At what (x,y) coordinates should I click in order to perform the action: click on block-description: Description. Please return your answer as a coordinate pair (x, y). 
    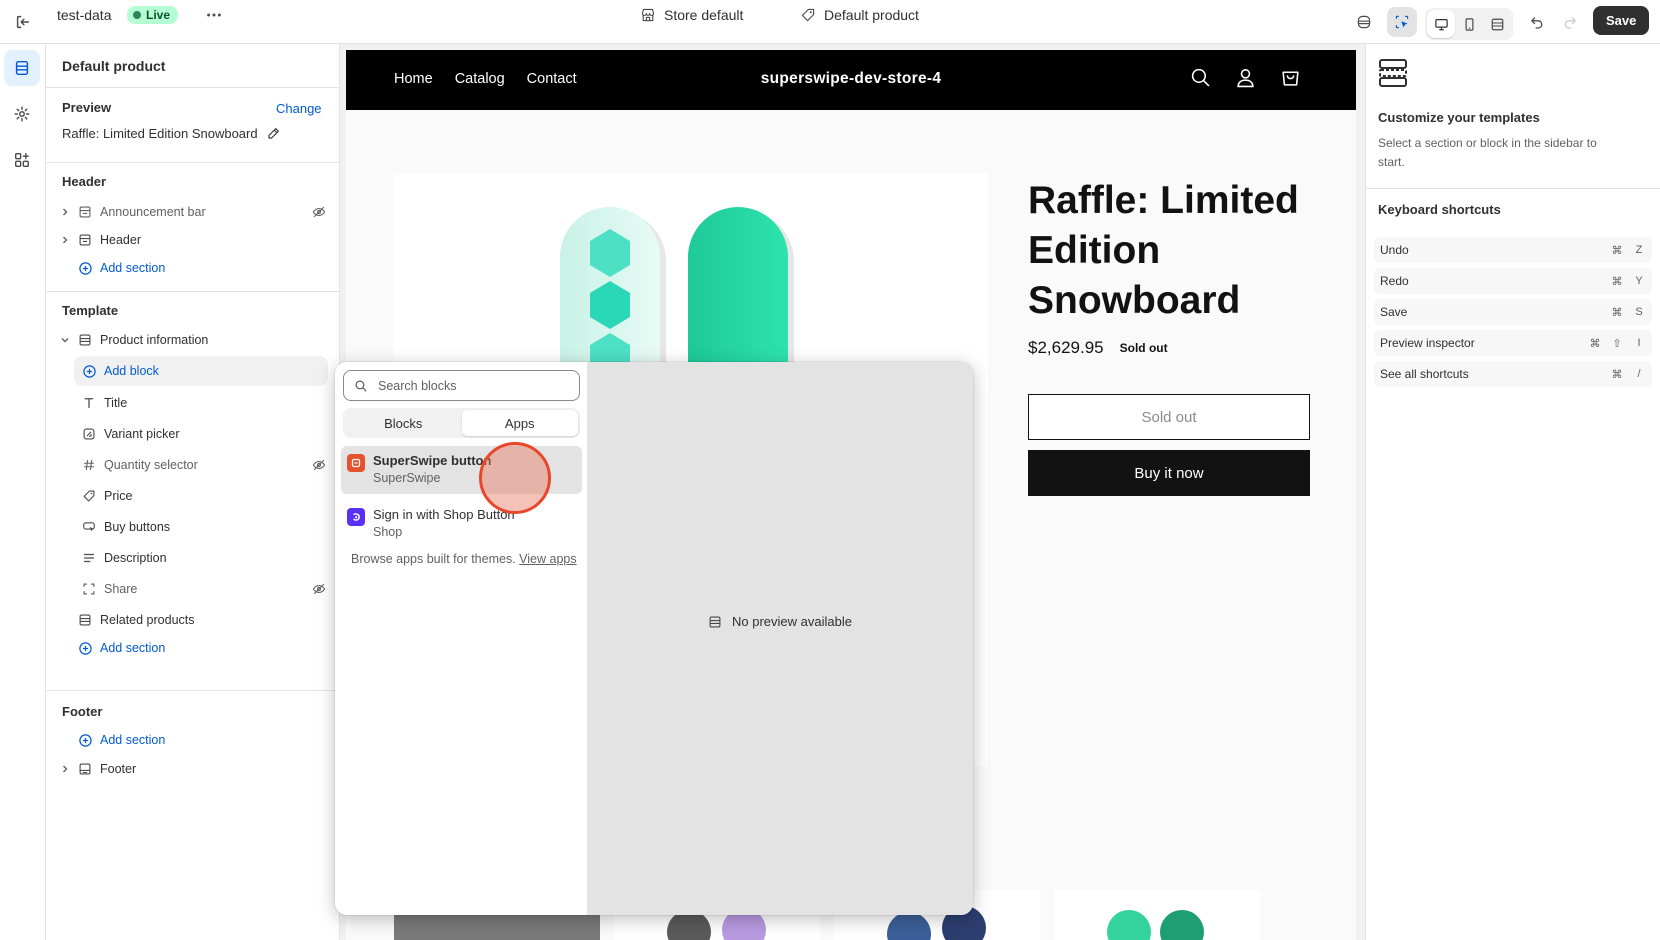
    Looking at the image, I should click on (201, 558).